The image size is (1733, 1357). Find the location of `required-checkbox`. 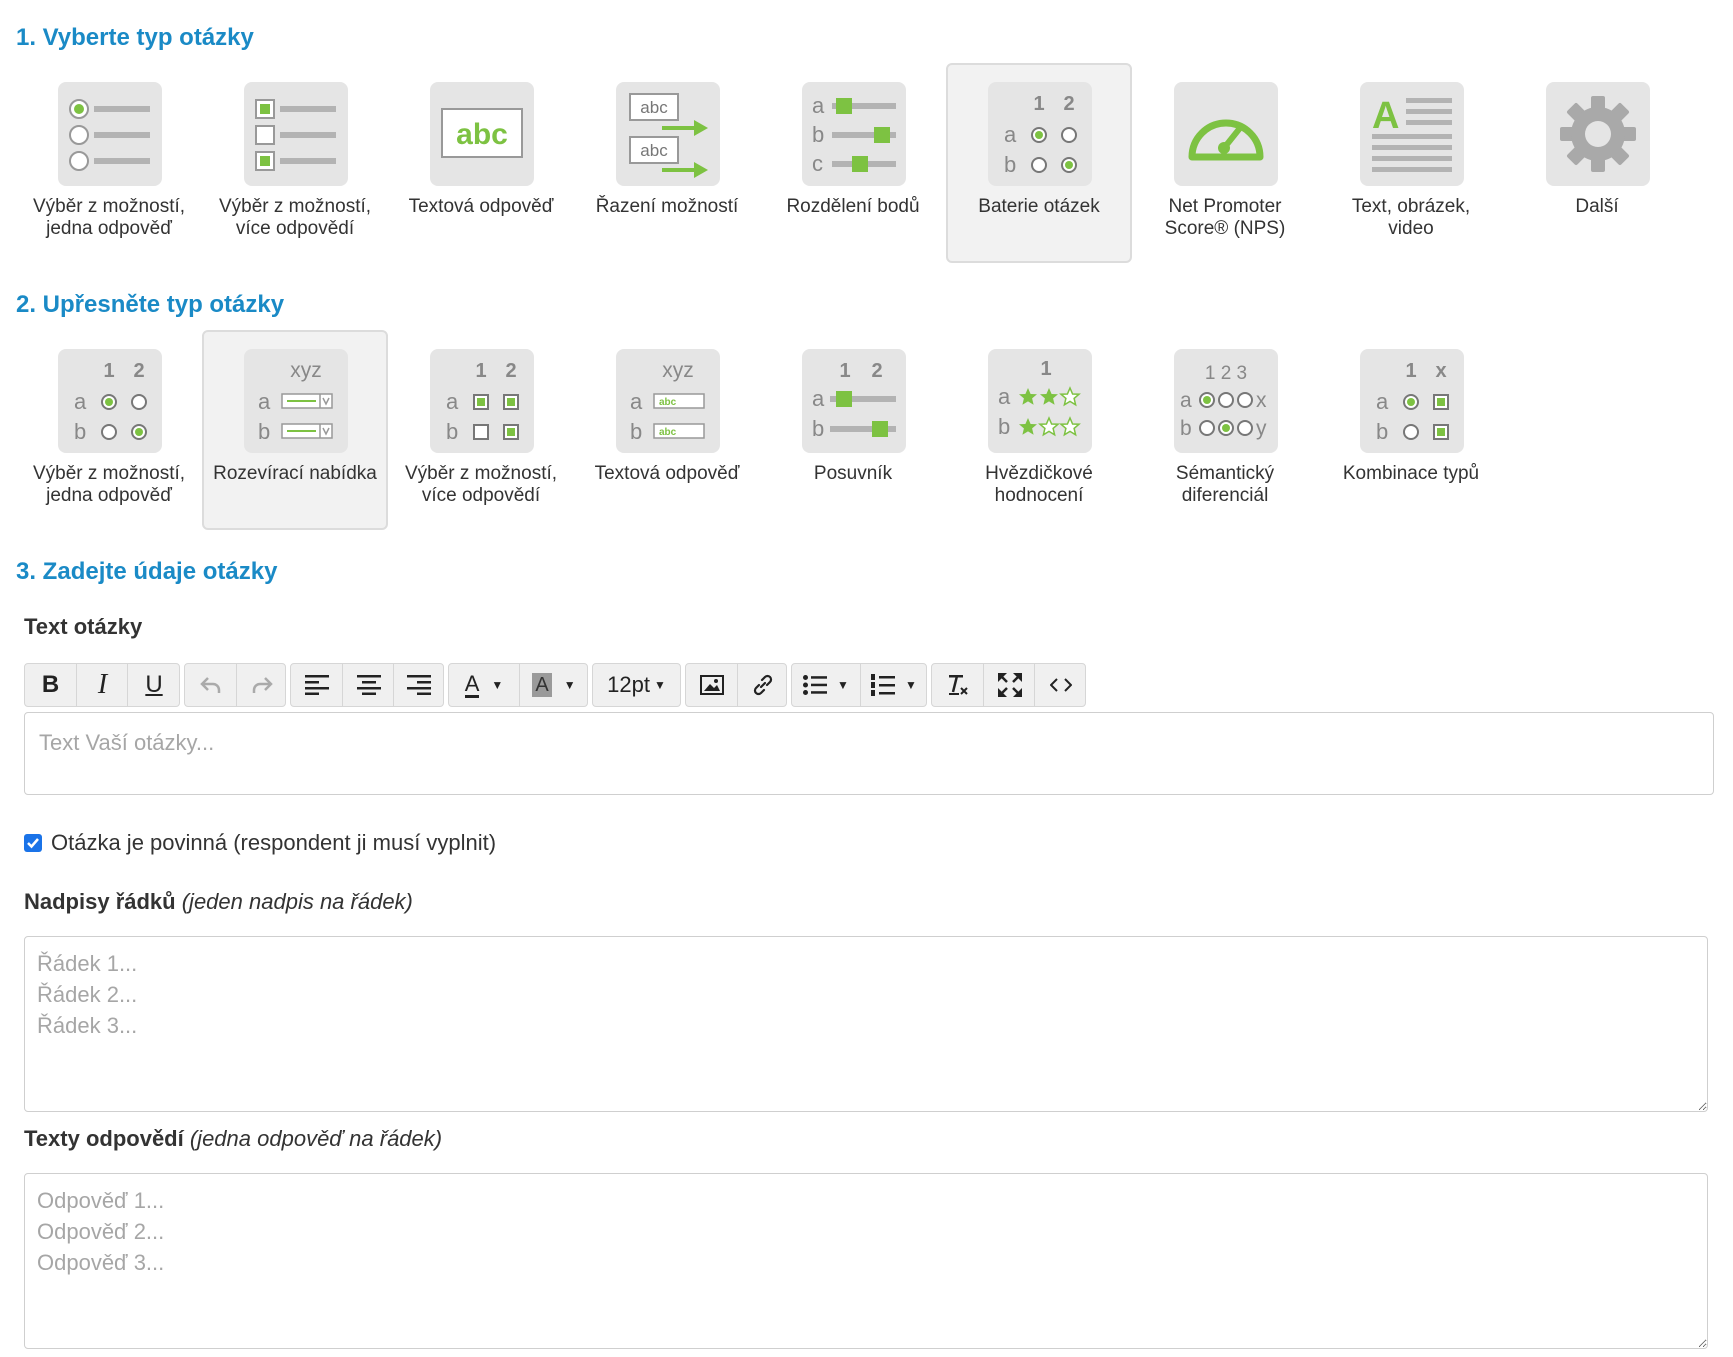

required-checkbox is located at coordinates (33, 843).